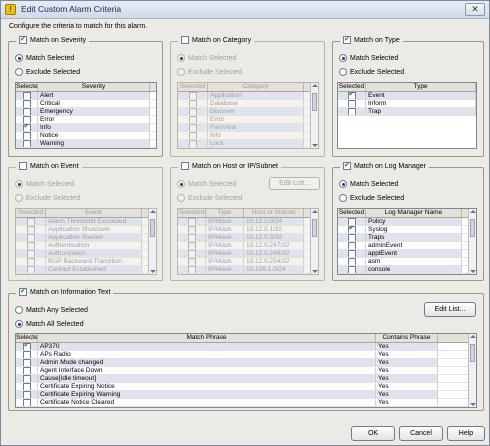  What do you see at coordinates (407, 254) in the screenshot?
I see `table-row: applEvent` at bounding box center [407, 254].